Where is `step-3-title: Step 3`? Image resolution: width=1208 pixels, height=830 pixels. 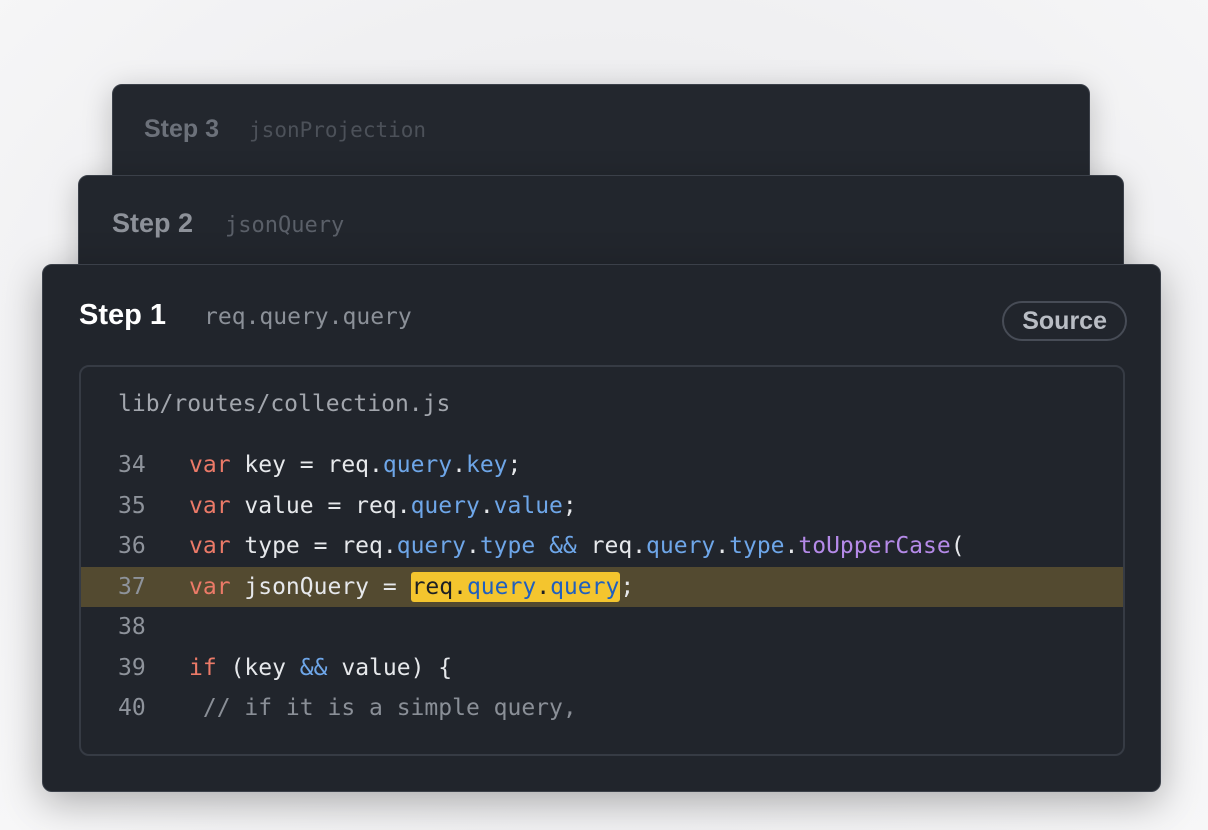 step-3-title: Step 3 is located at coordinates (182, 129).